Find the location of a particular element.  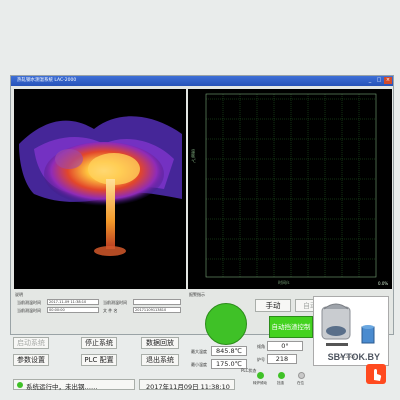

angle-label: 倾角 is located at coordinates (261, 346).